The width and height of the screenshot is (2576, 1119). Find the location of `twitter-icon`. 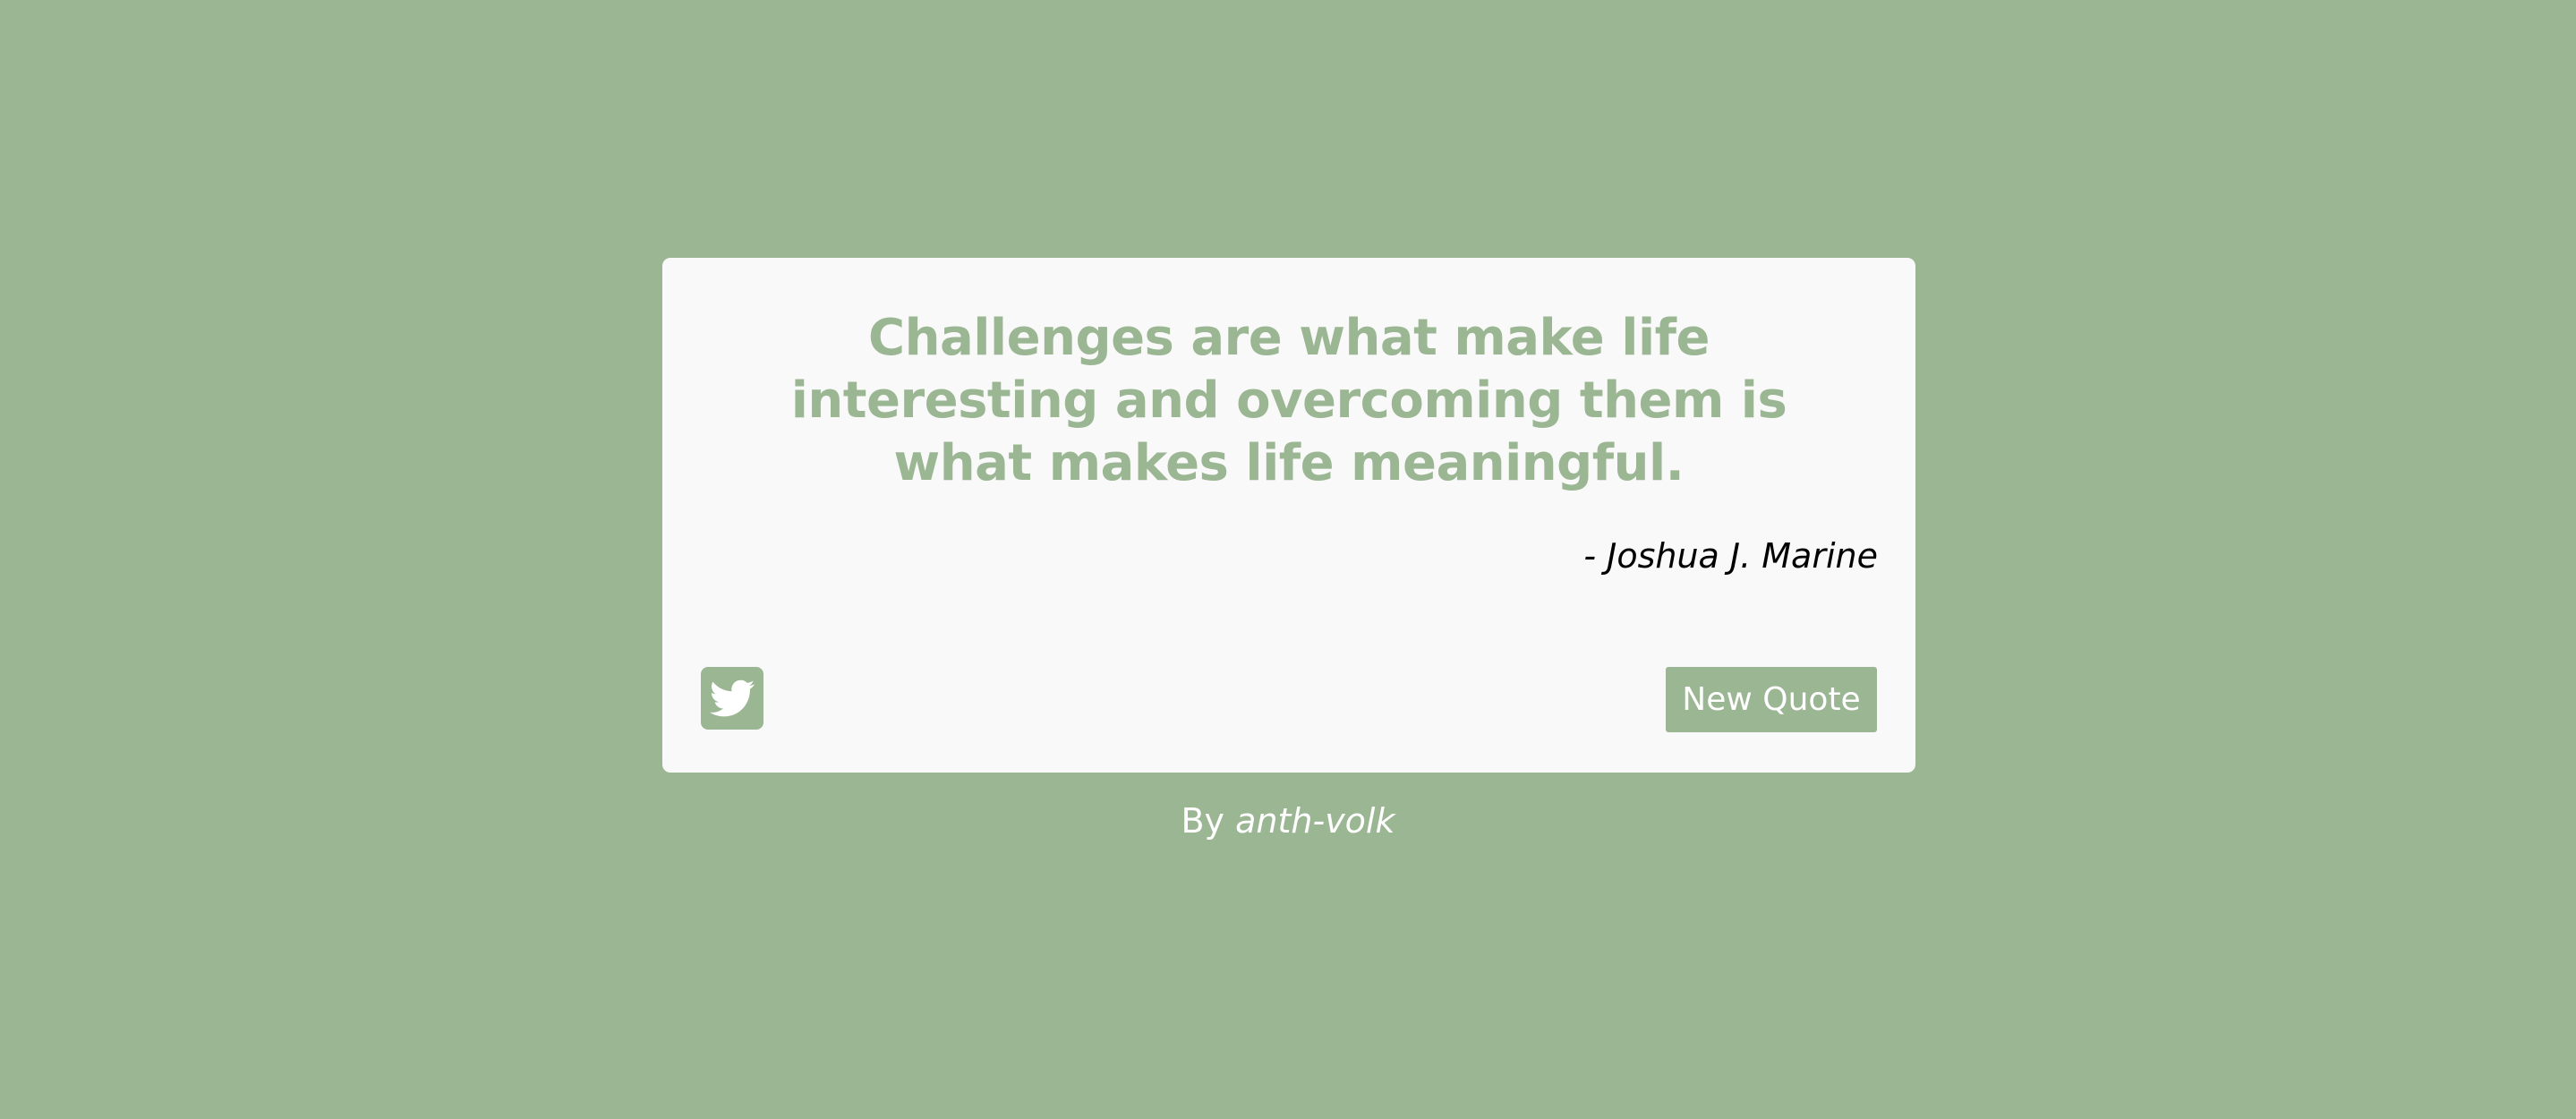

twitter-icon is located at coordinates (732, 698).